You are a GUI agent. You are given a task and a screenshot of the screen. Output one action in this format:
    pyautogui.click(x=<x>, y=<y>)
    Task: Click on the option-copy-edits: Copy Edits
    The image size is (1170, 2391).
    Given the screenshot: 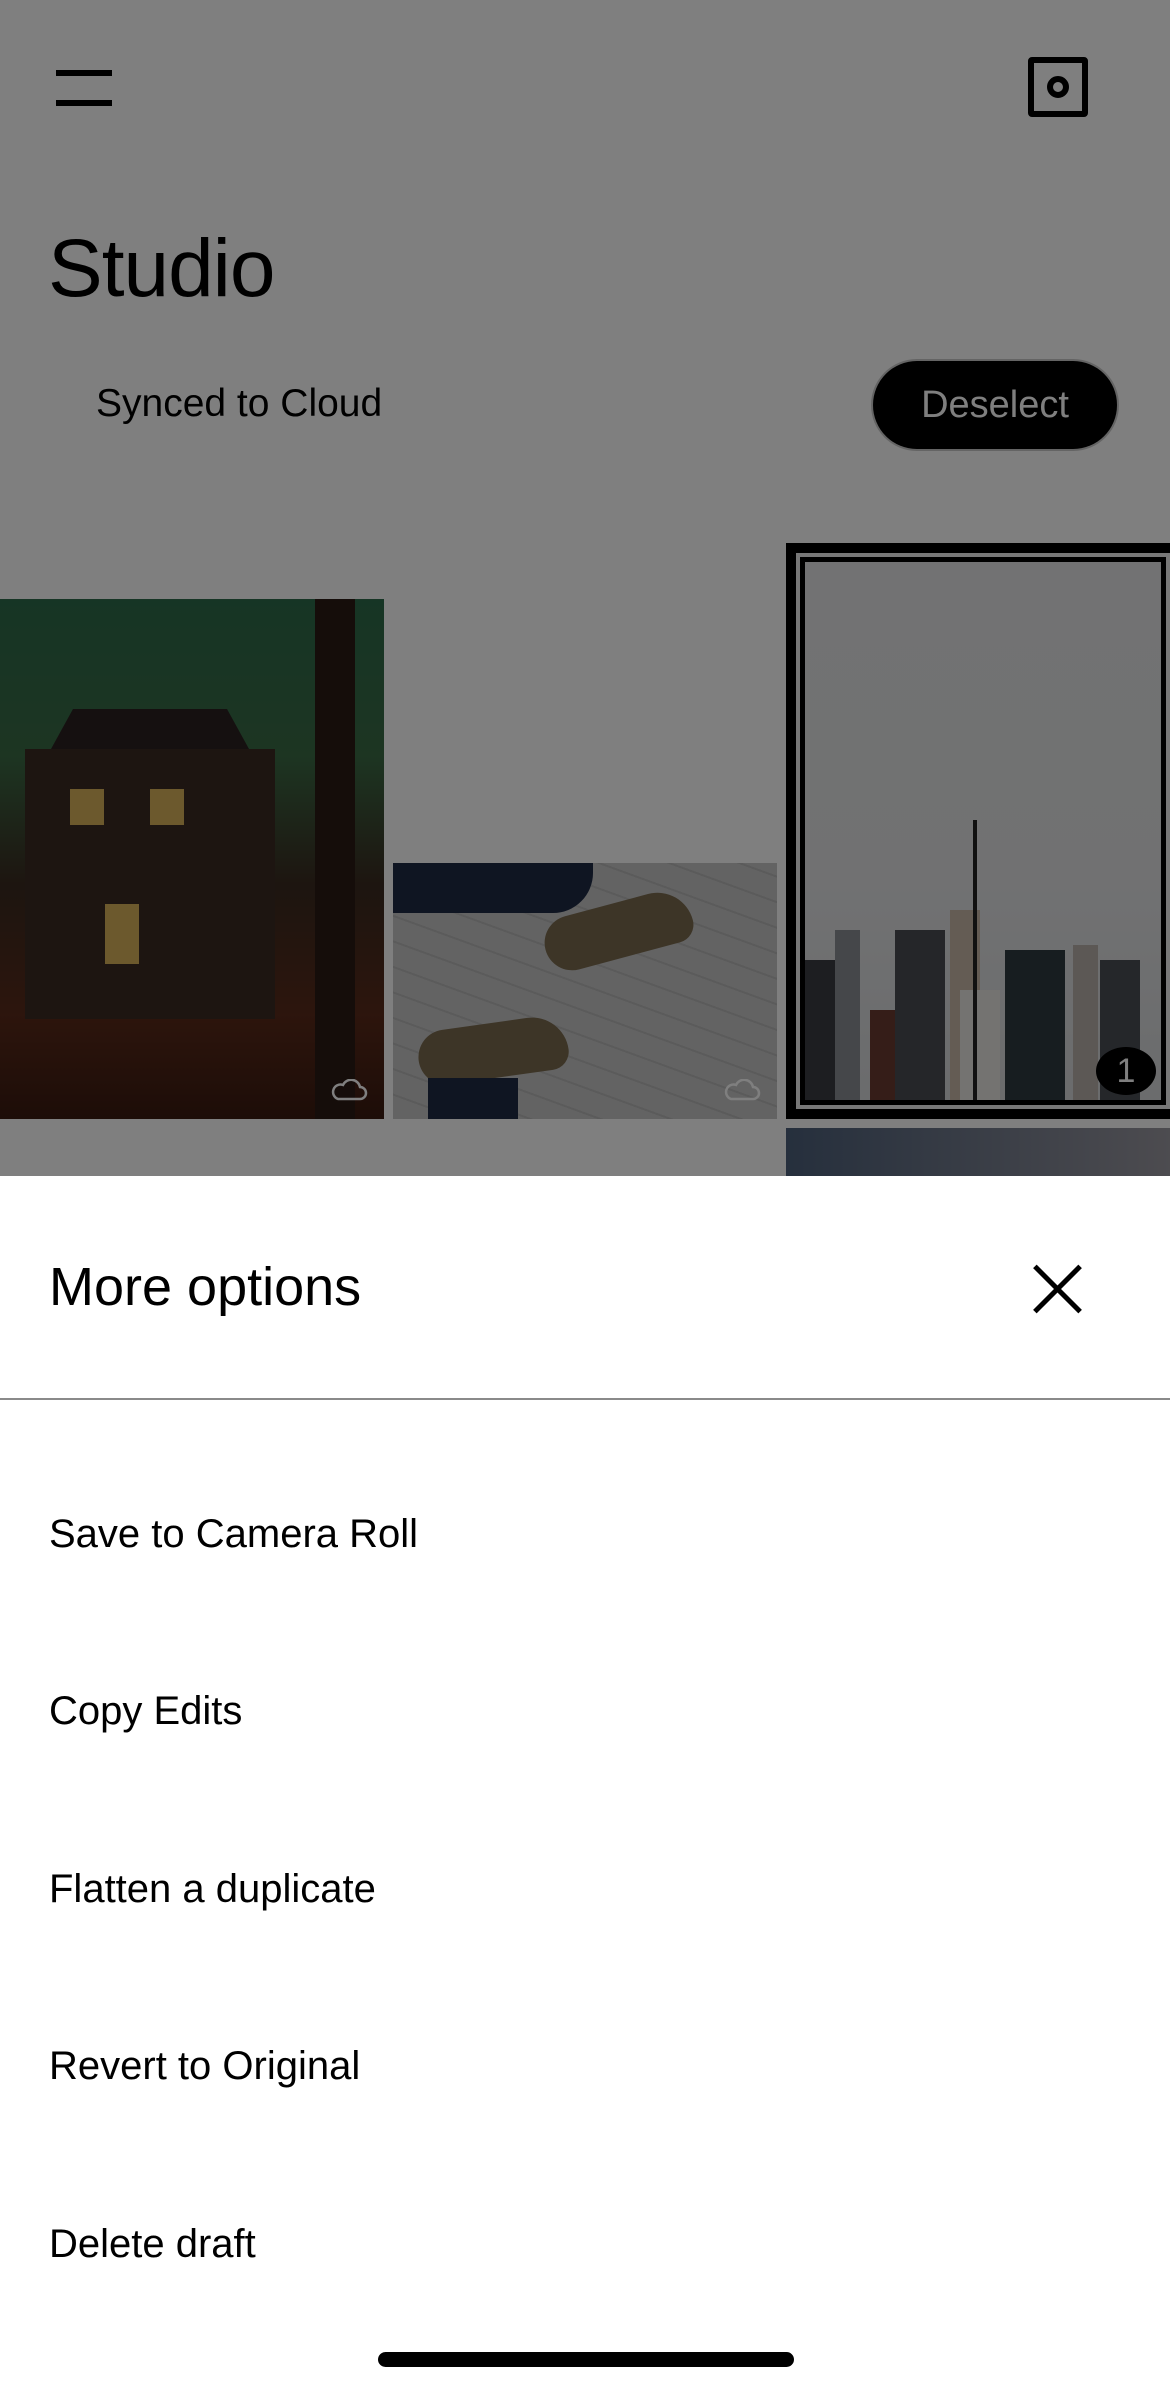 What is the action you would take?
    pyautogui.click(x=585, y=1711)
    